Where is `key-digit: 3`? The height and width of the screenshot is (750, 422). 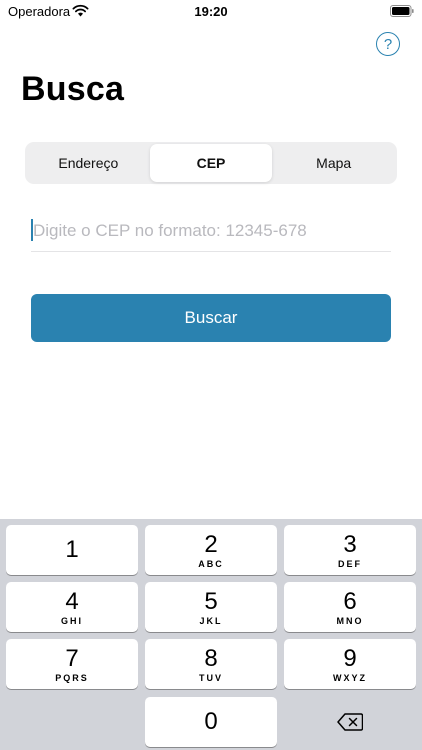 key-digit: 3 is located at coordinates (350, 544).